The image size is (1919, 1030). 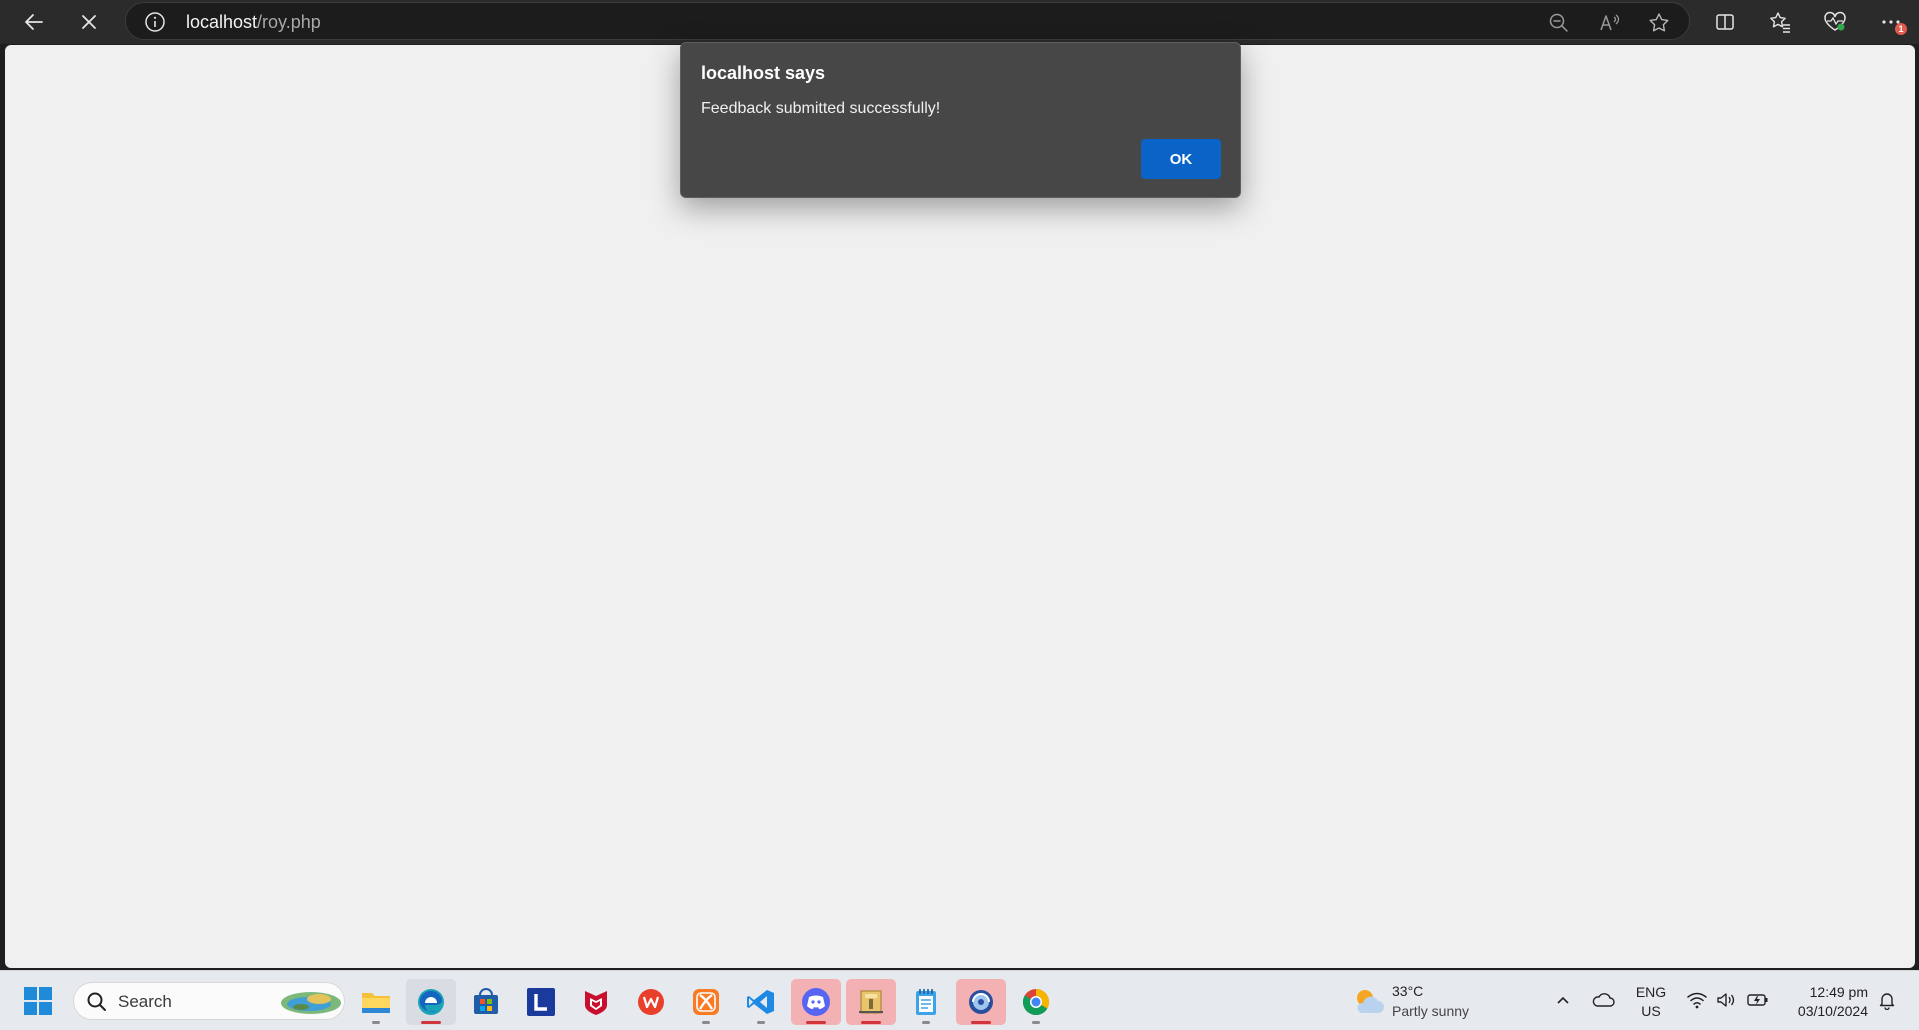 I want to click on taskbar-discord, so click(x=816, y=1002).